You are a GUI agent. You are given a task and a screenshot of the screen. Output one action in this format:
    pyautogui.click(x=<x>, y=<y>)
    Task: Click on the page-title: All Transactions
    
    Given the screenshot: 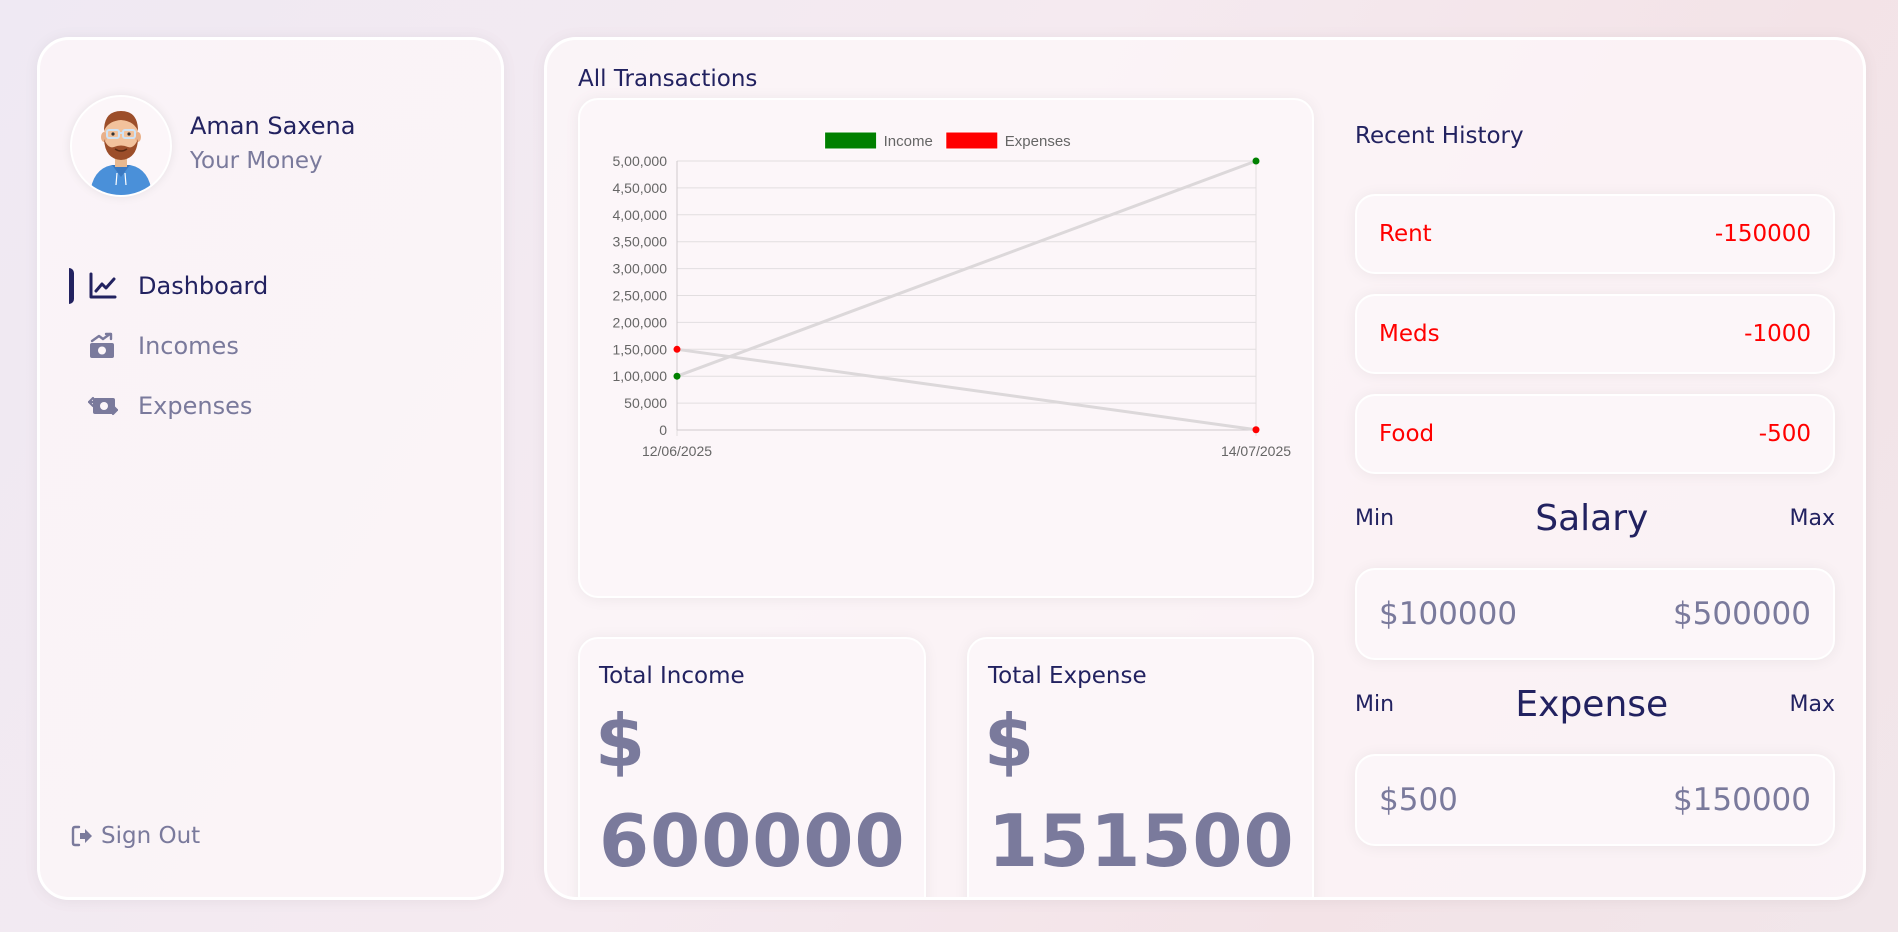 What is the action you would take?
    pyautogui.click(x=668, y=79)
    